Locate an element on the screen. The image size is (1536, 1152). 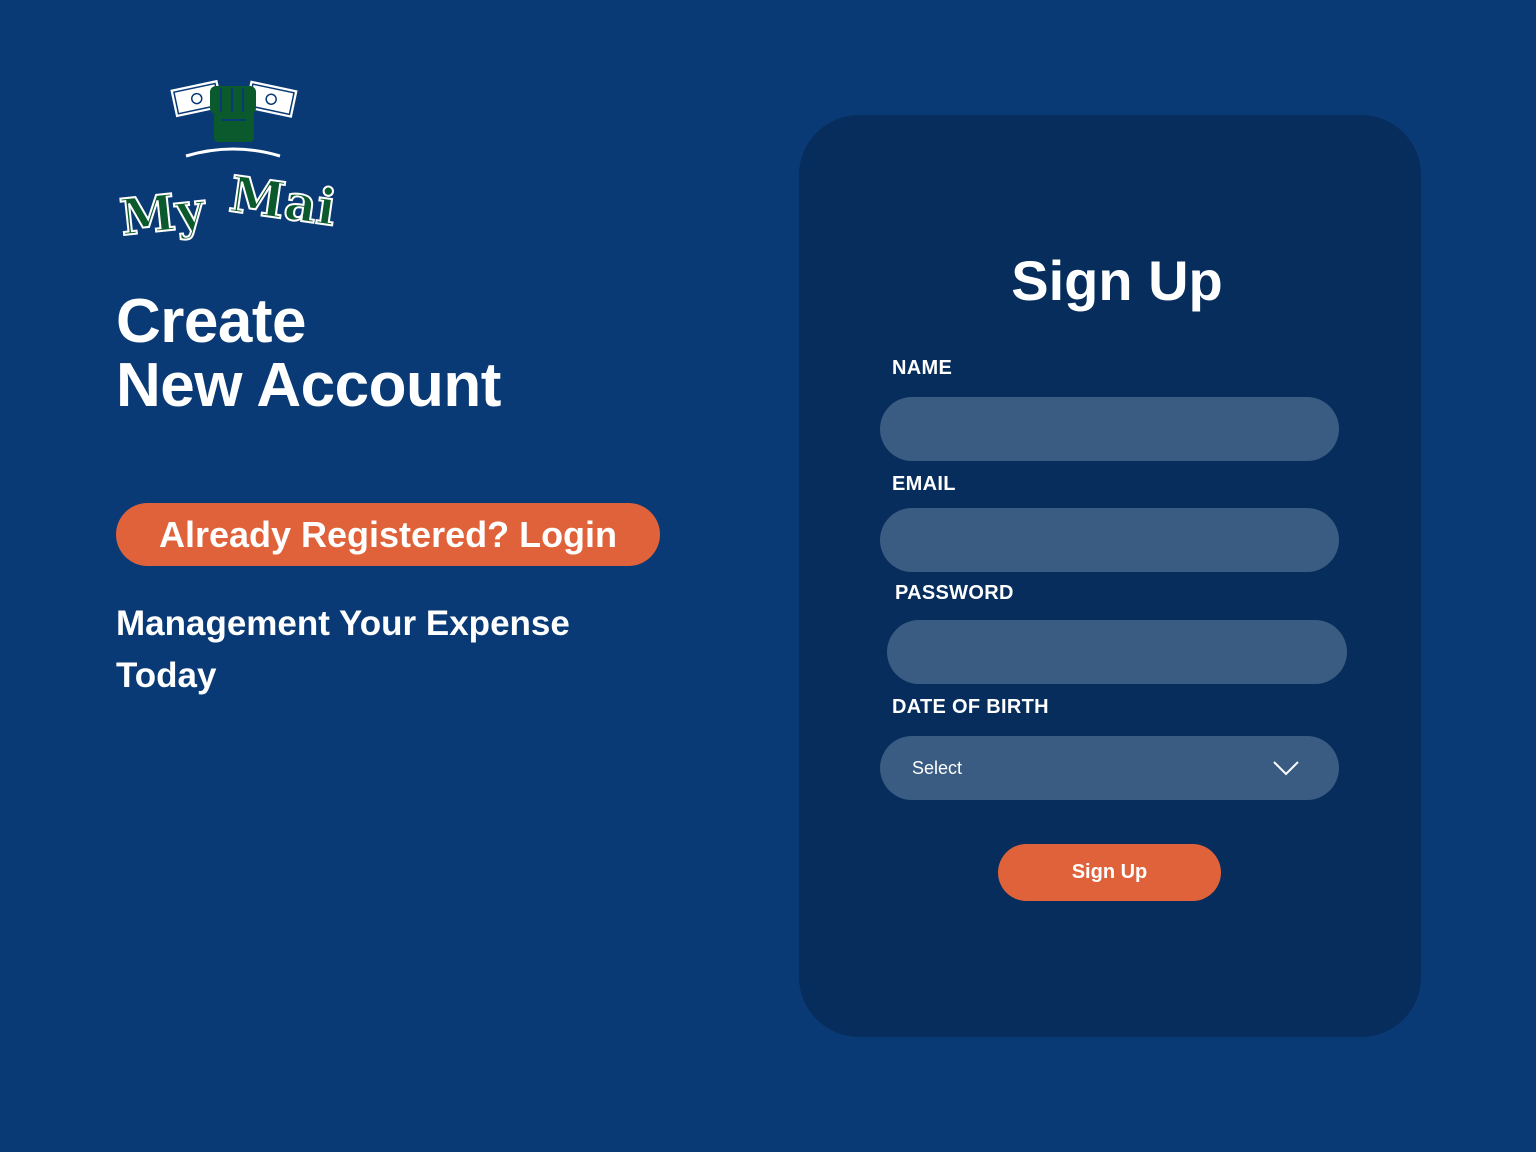
name-label: NAME is located at coordinates (922, 368).